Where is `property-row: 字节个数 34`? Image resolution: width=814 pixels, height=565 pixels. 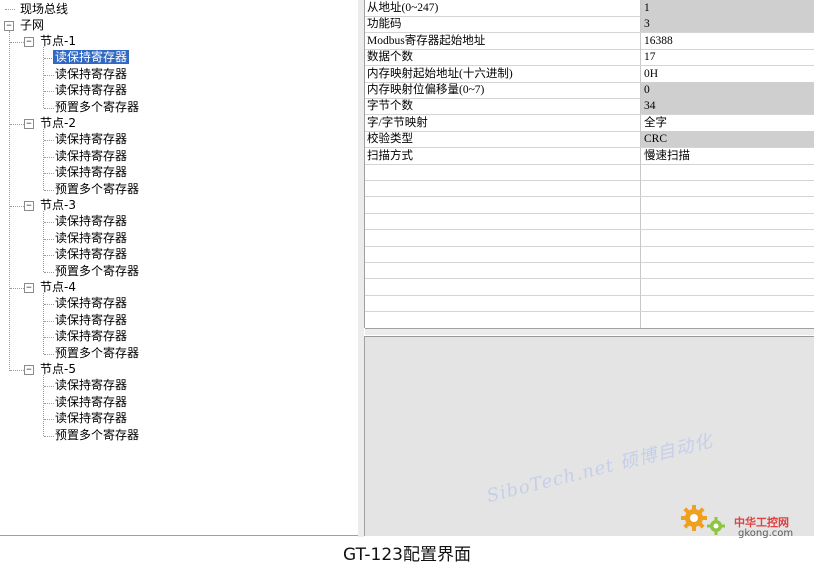
property-row: 字节个数 34 is located at coordinates (589, 107).